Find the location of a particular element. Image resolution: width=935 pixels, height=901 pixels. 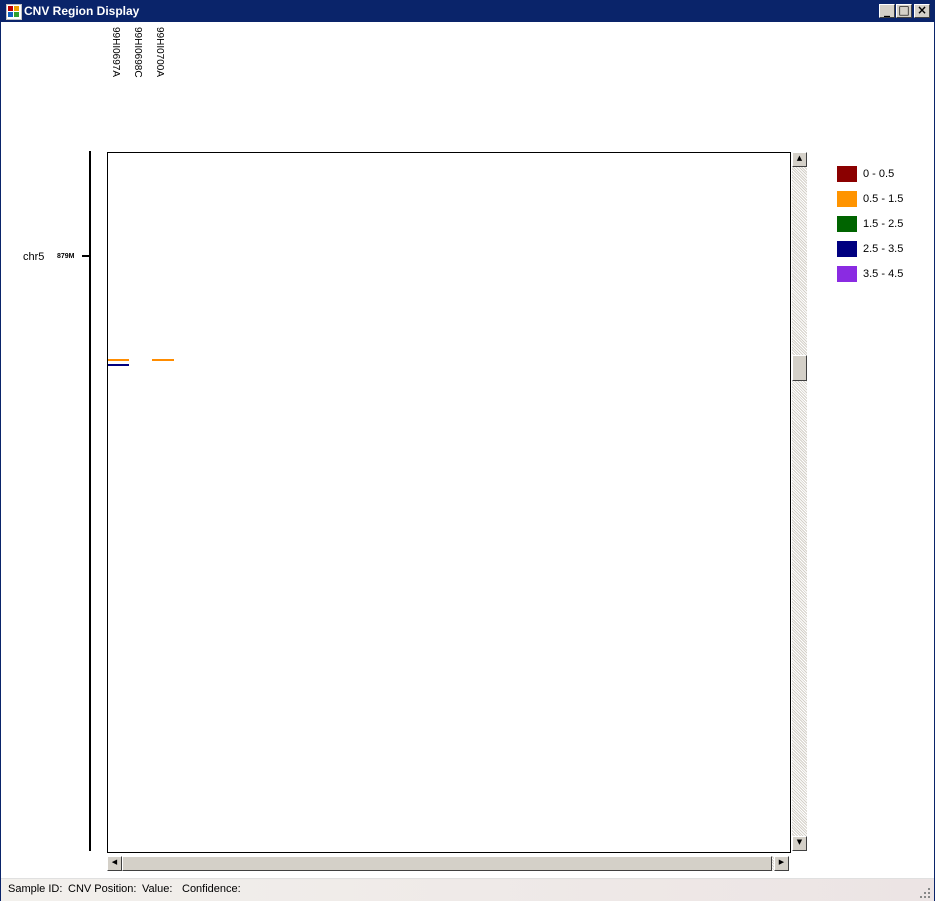

close-button: × is located at coordinates (922, 10).